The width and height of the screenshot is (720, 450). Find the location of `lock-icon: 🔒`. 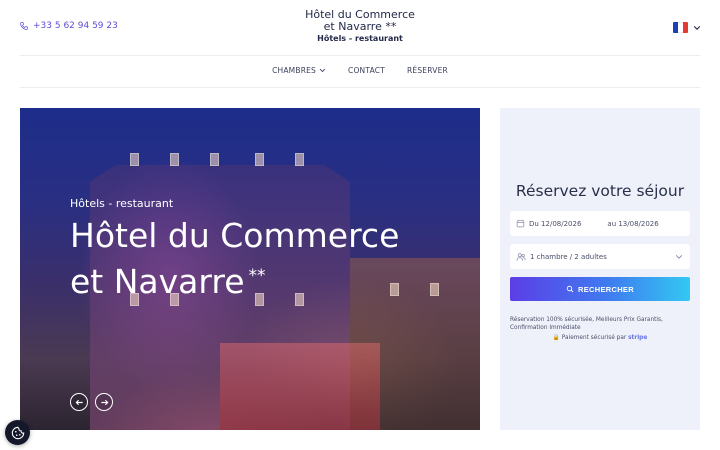

lock-icon: 🔒 is located at coordinates (556, 338).